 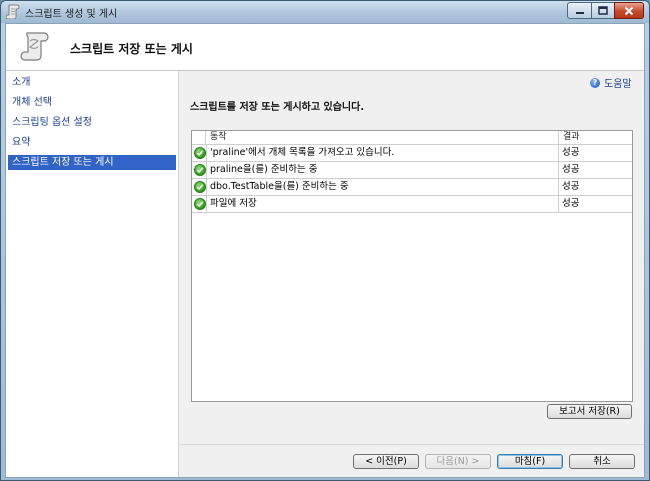 What do you see at coordinates (325, 47) in the screenshot?
I see `wizard-header: 스크립트 저장 또는 게시` at bounding box center [325, 47].